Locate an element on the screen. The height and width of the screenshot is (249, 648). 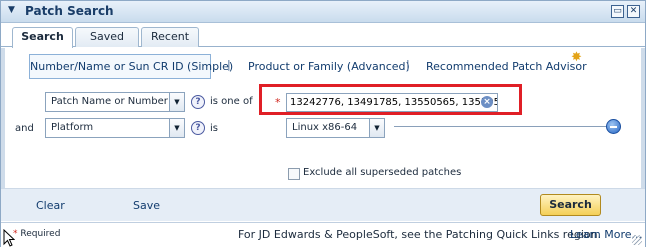
advanced-search-link: Product or Family (Advanced) is located at coordinates (329, 66).